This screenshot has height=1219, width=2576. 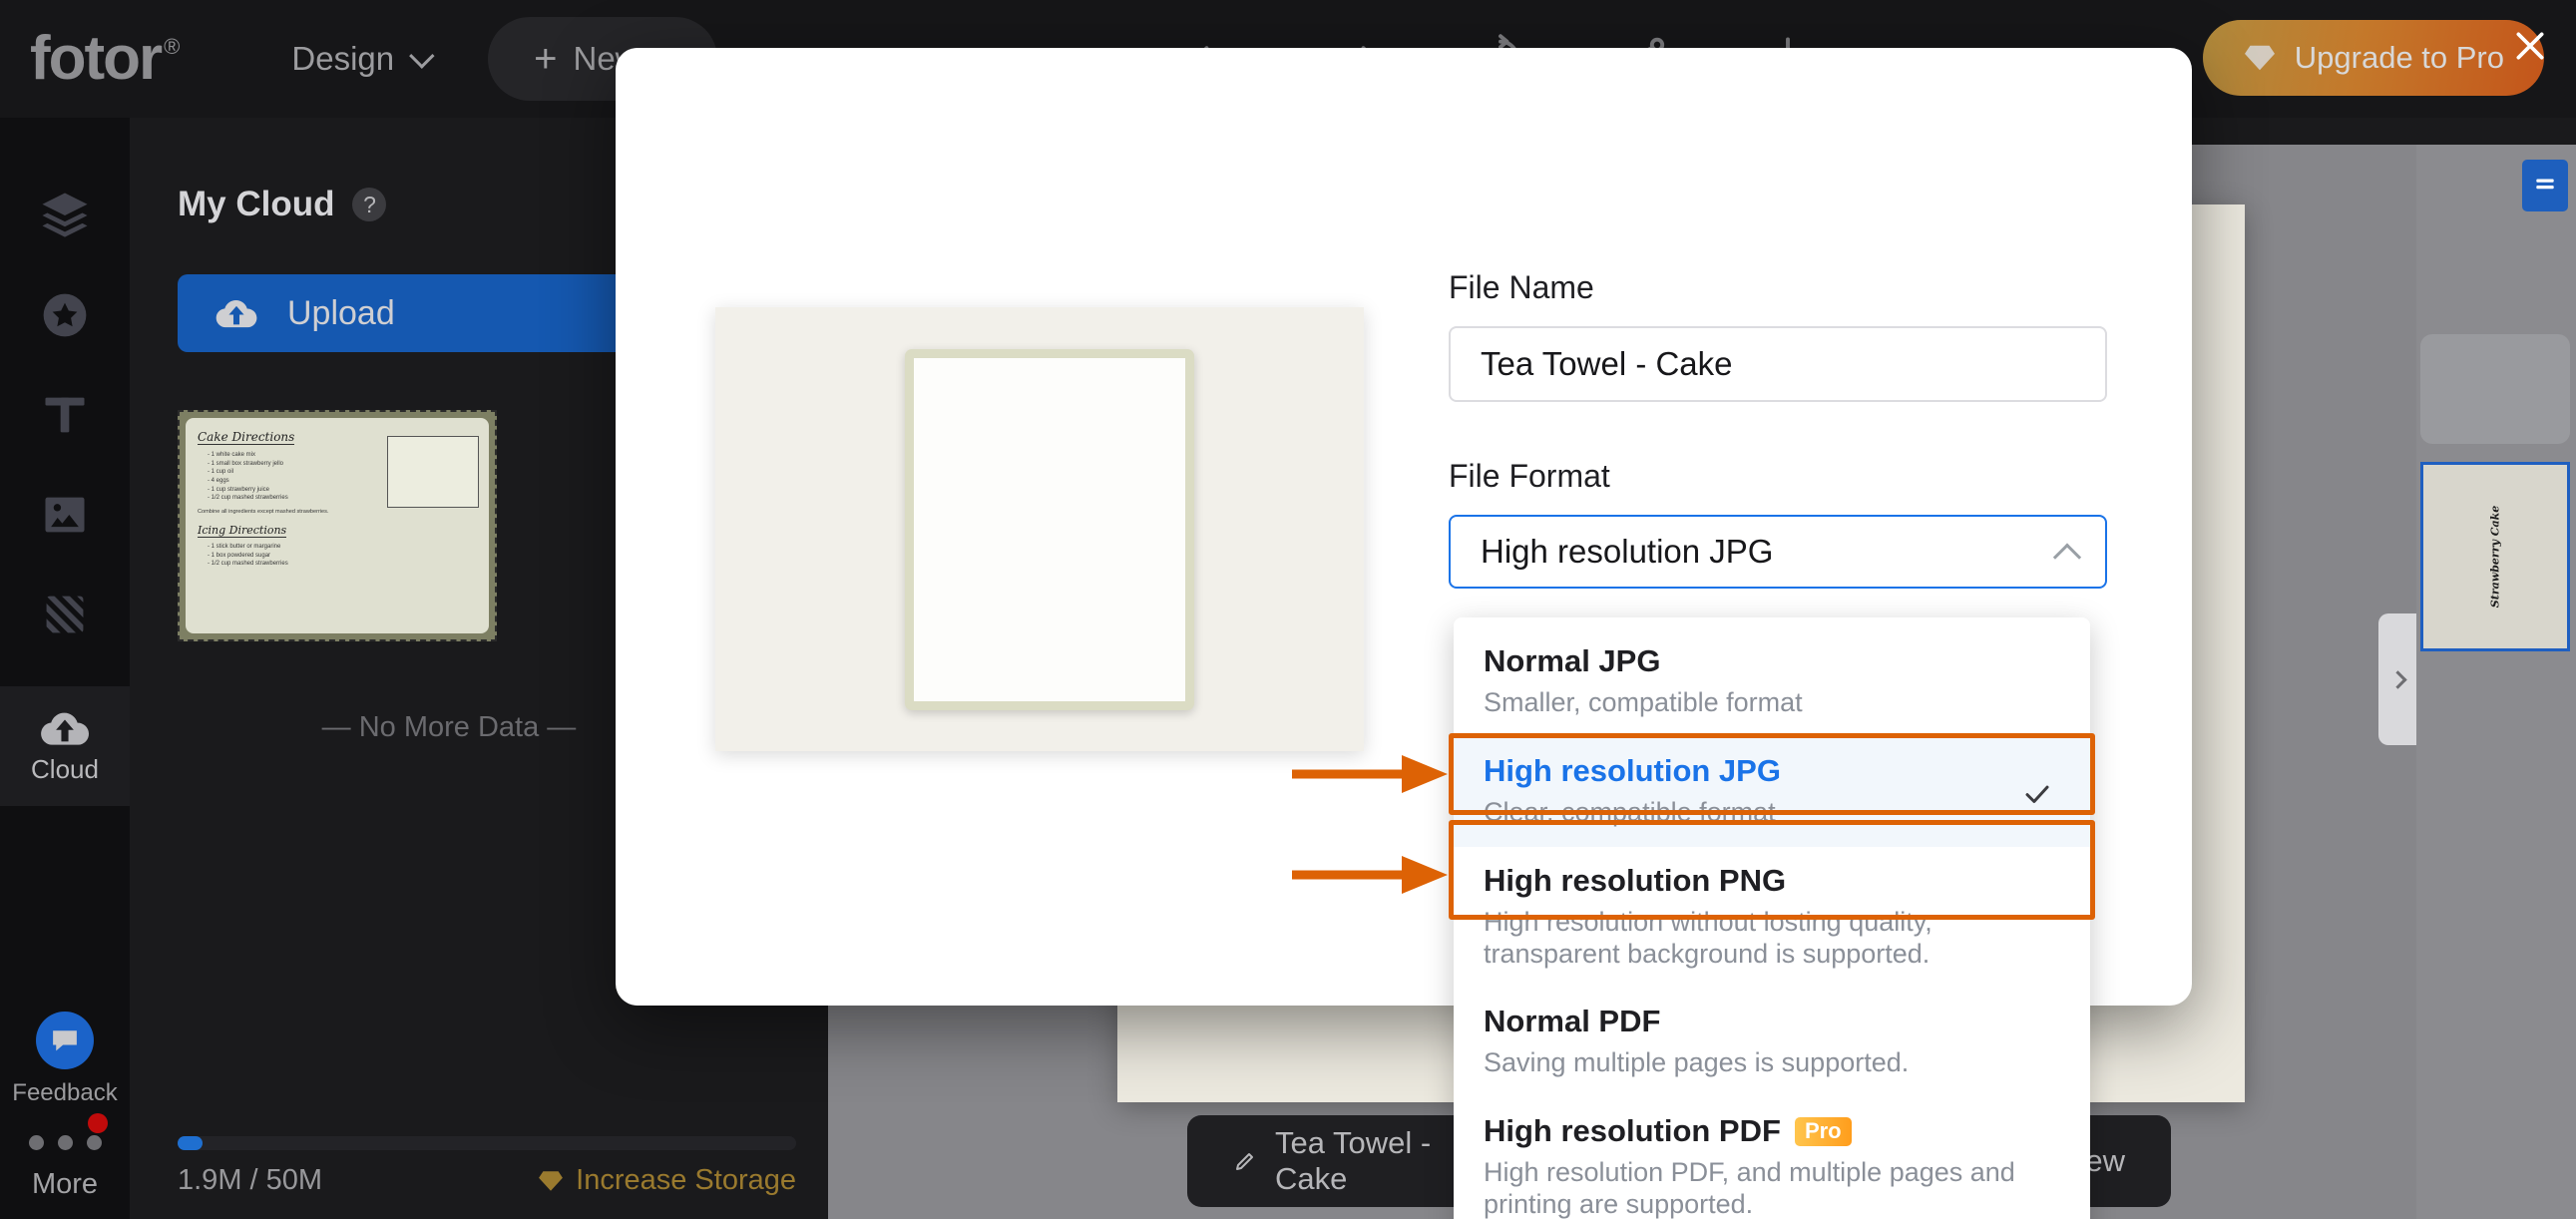 I want to click on preview-recipe-card, so click(x=1049, y=530).